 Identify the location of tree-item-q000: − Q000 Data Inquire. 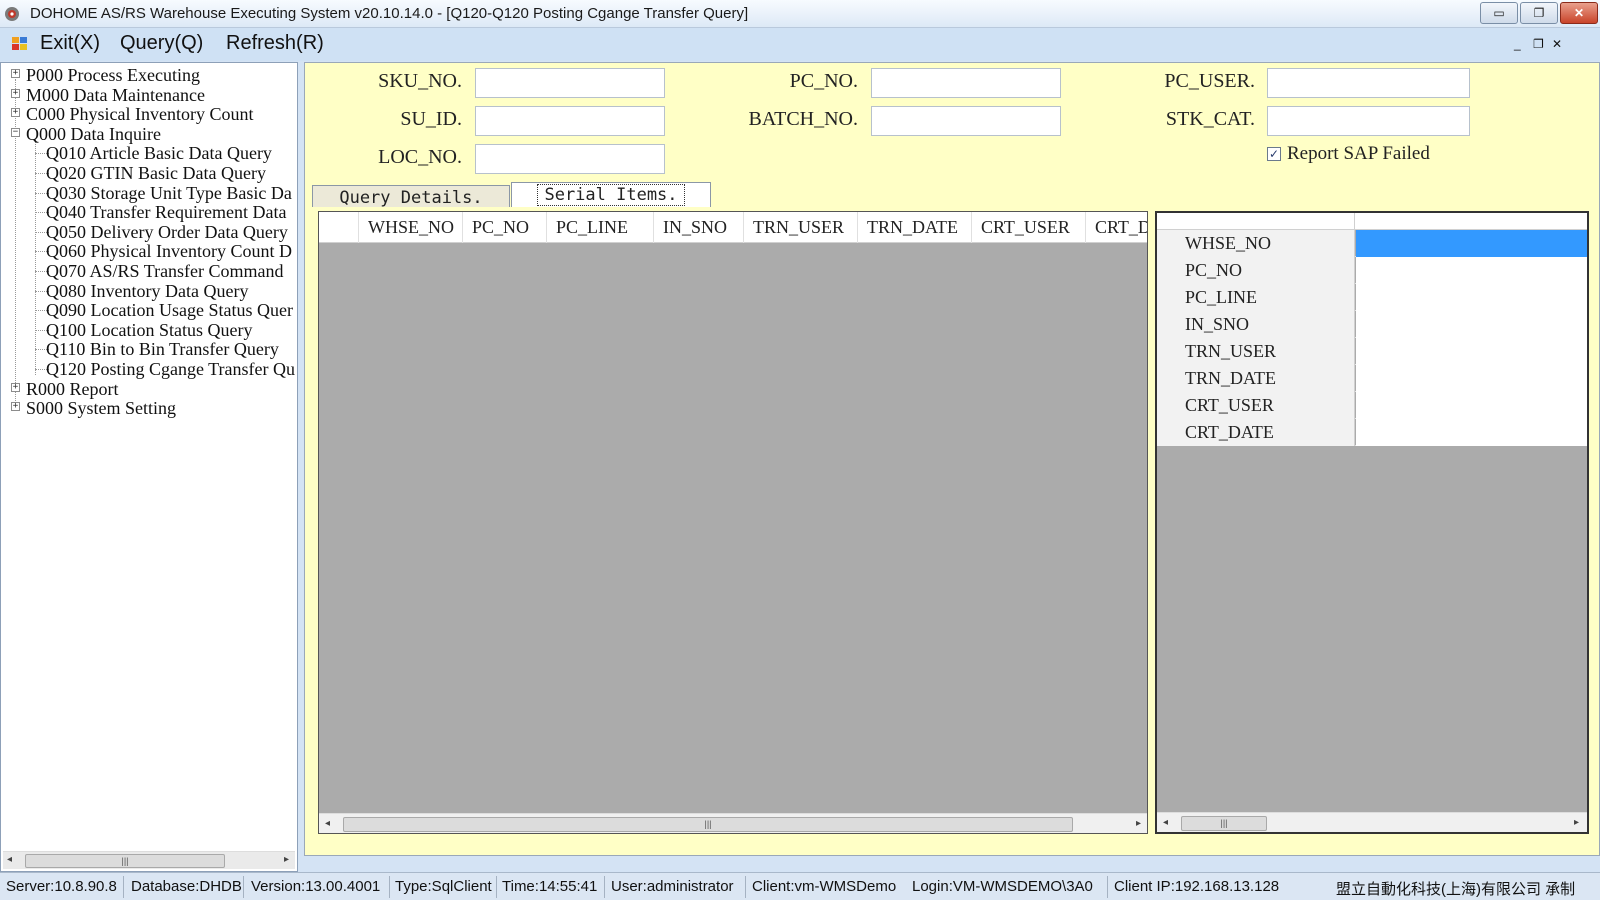
(149, 134).